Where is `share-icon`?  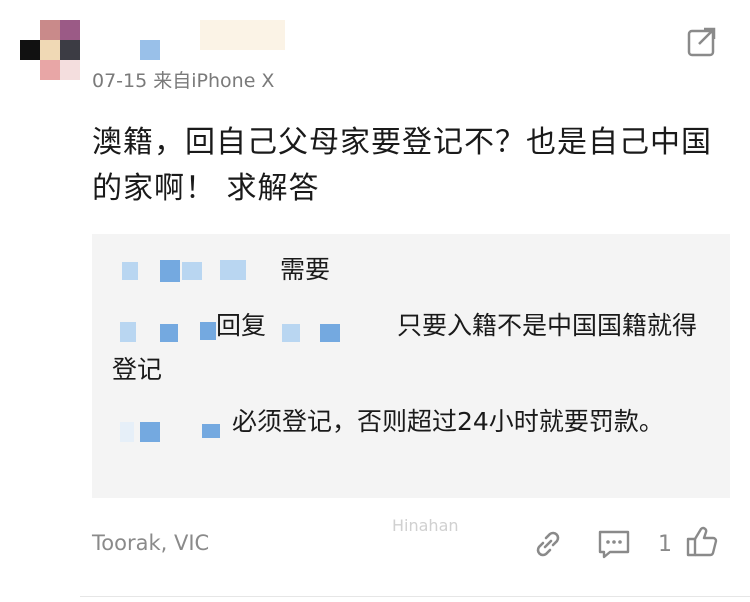
share-icon is located at coordinates (702, 41).